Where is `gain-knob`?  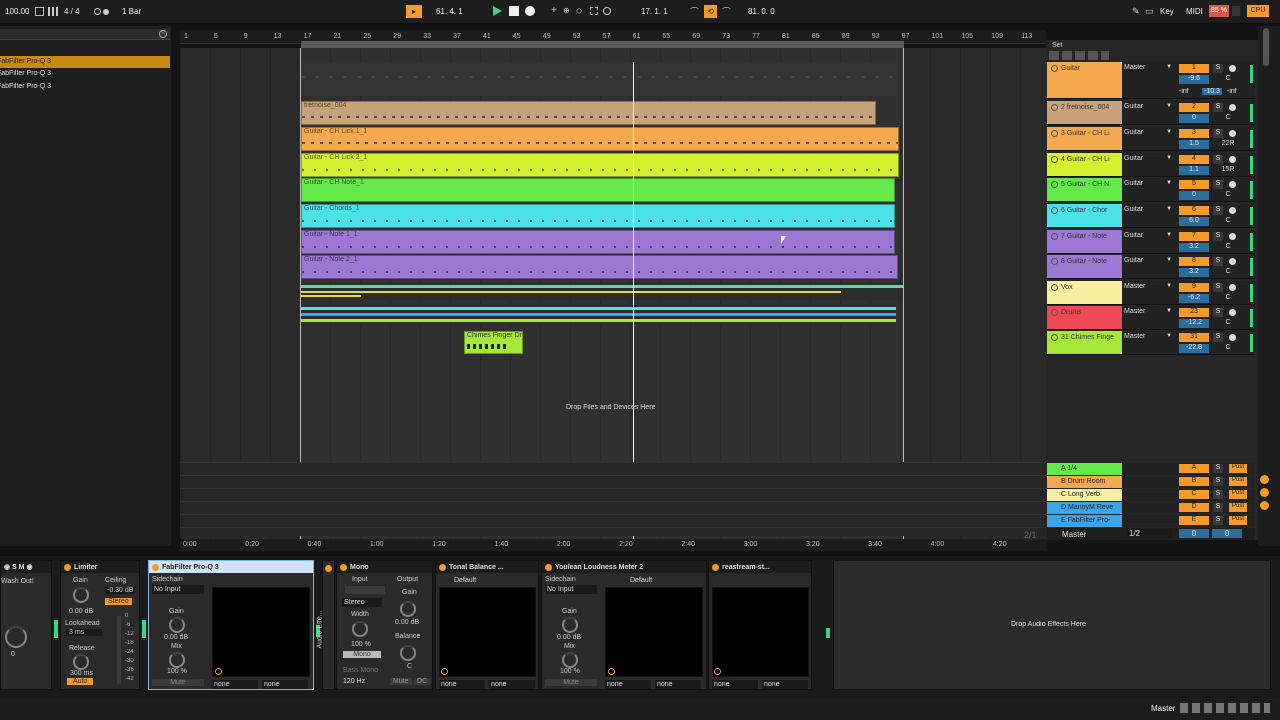 gain-knob is located at coordinates (570, 625).